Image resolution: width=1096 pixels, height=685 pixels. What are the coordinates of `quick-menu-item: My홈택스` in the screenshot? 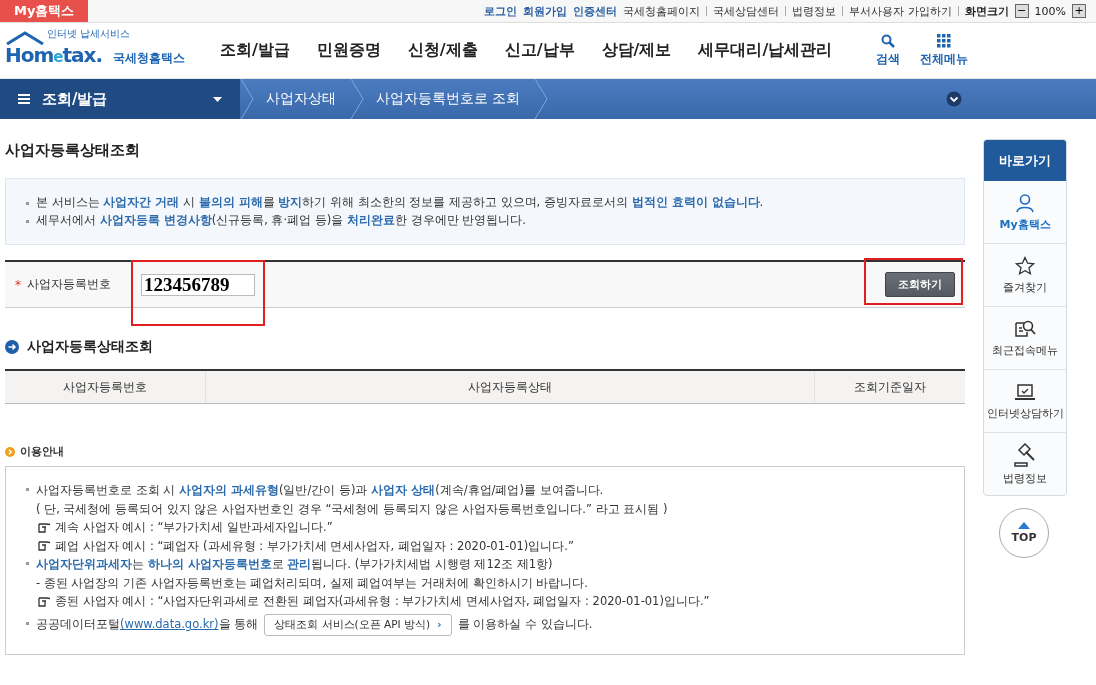 It's located at (1025, 212).